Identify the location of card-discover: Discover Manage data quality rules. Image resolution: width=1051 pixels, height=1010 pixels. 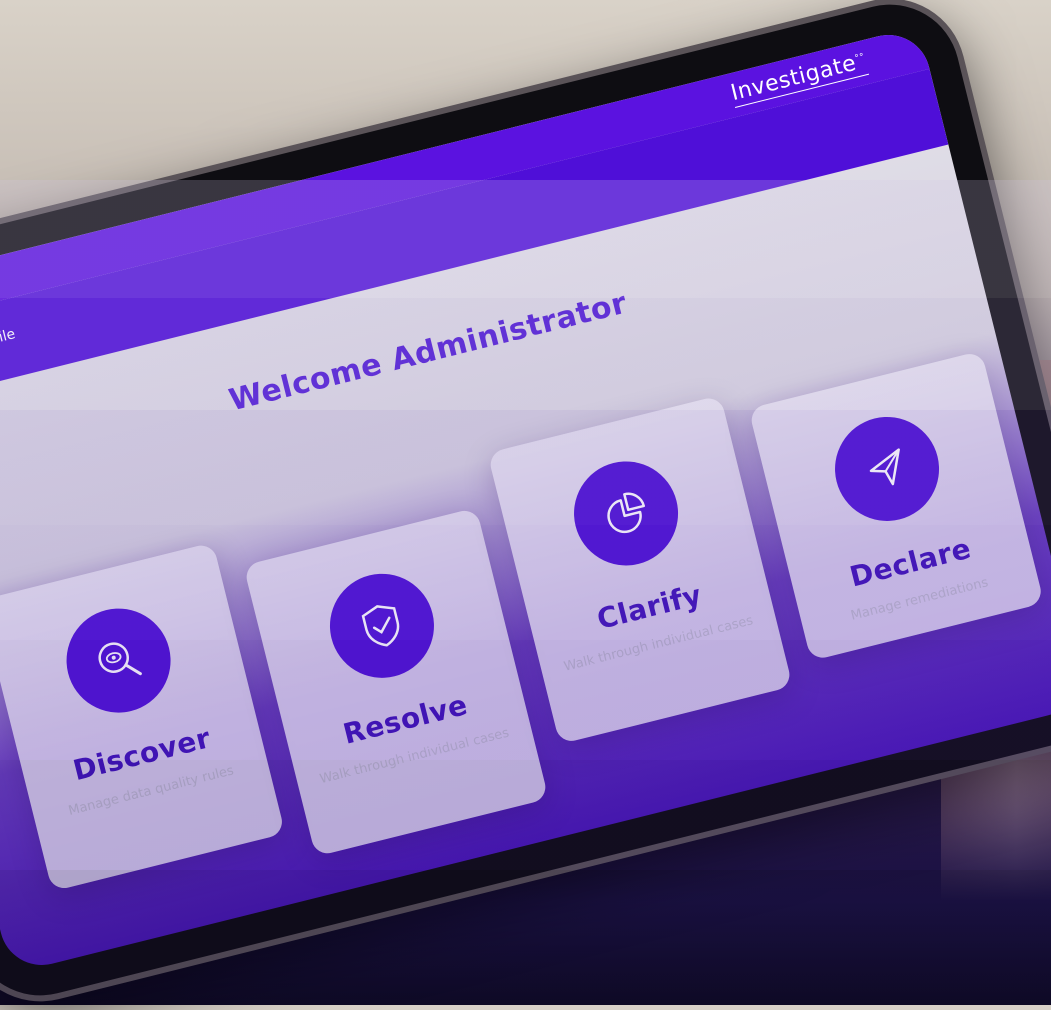
(143, 717).